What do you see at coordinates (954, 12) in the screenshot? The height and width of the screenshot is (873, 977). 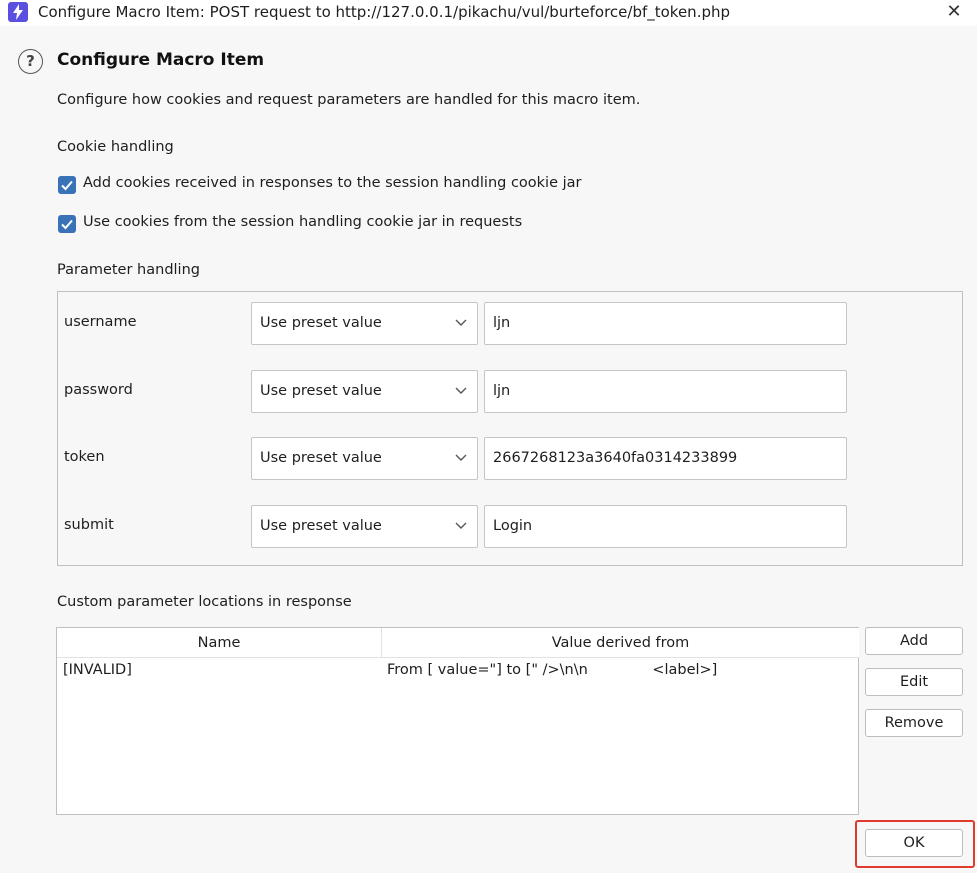 I see `close-icon: ✕` at bounding box center [954, 12].